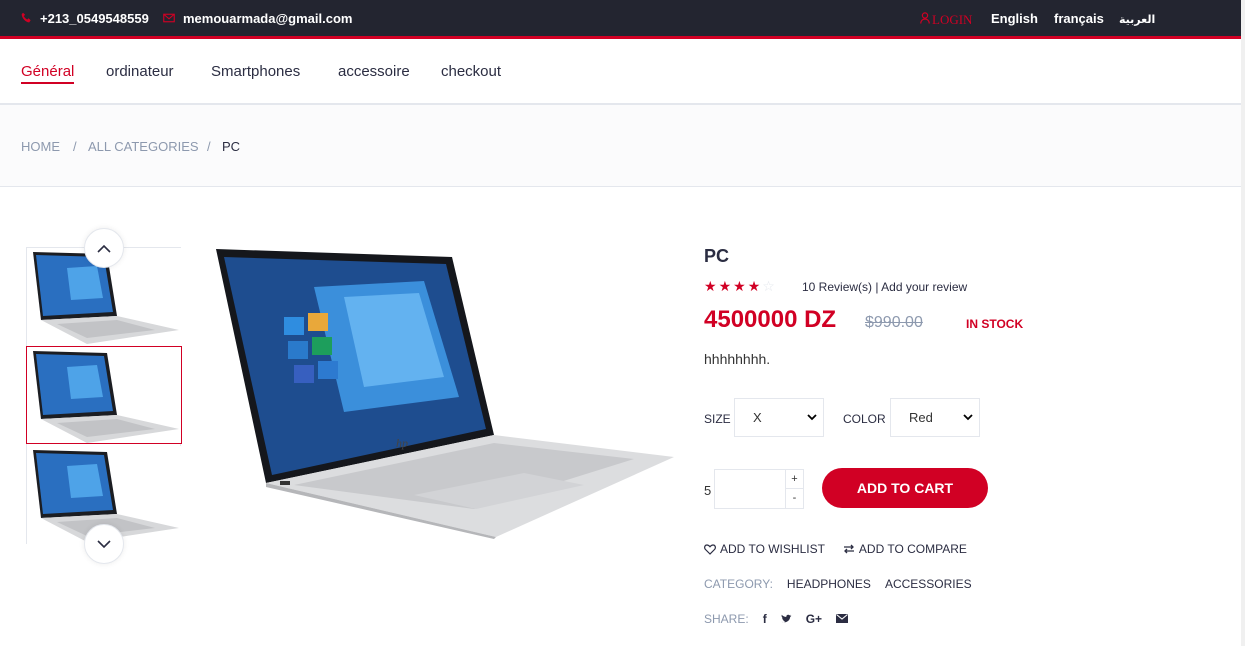  What do you see at coordinates (770, 319) in the screenshot?
I see `product-price: 4500000 DZ` at bounding box center [770, 319].